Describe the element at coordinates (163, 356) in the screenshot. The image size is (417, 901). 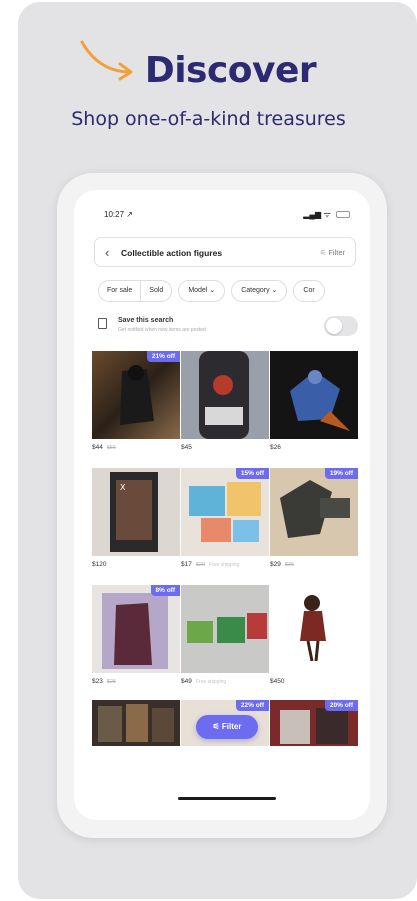
I see `discount-badge: 21% off` at that location.